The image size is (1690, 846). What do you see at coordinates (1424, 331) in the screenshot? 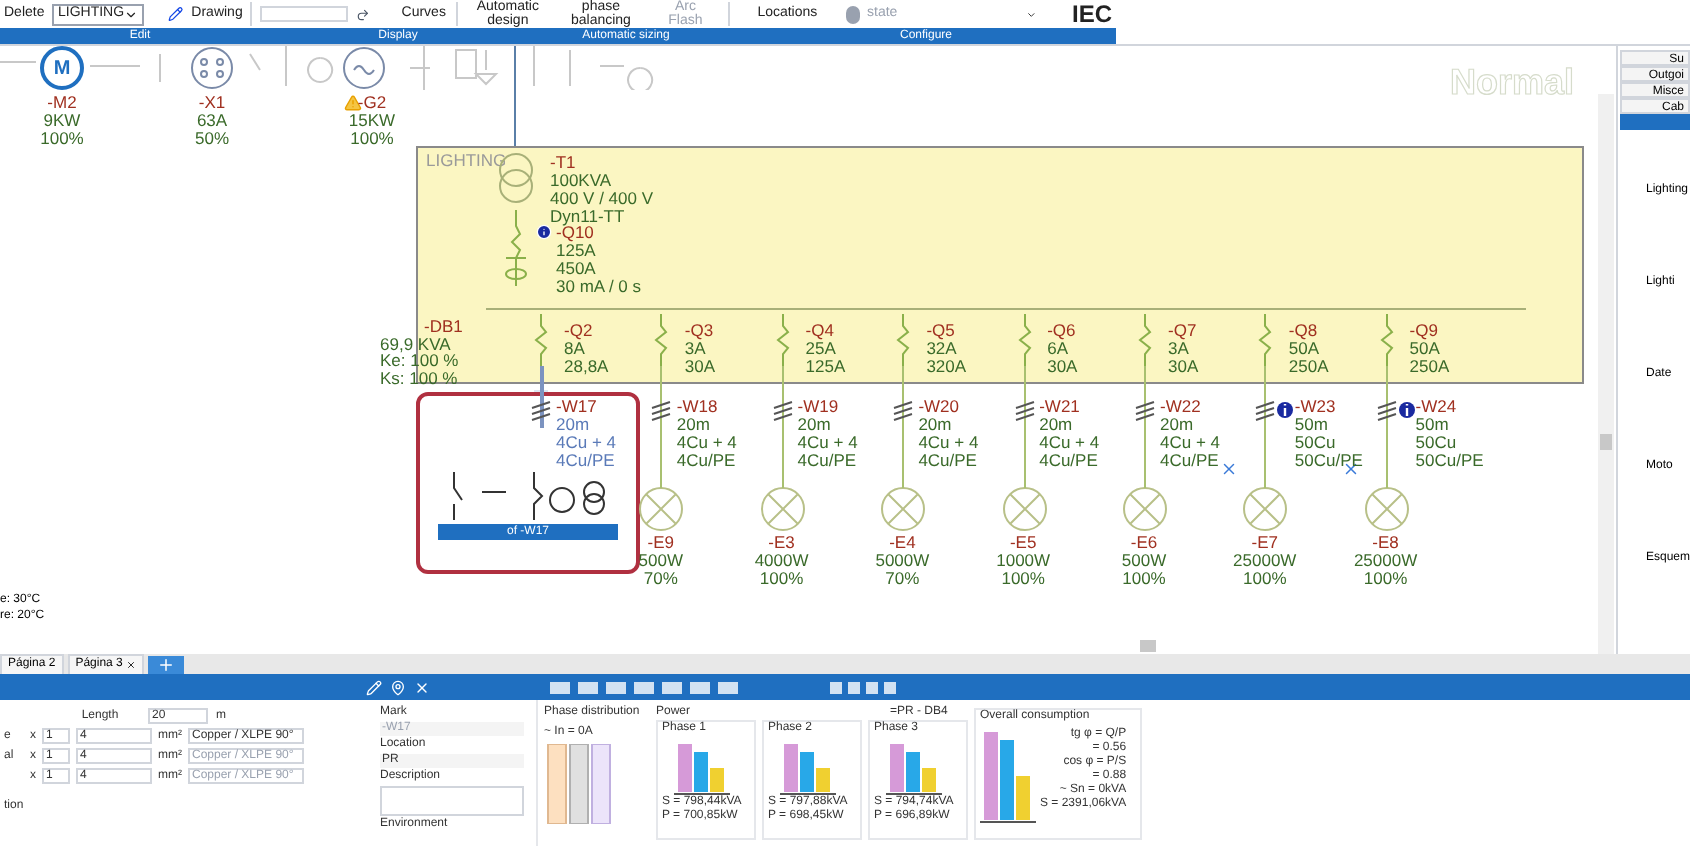
I see `breaker-mark: -Q9` at bounding box center [1424, 331].